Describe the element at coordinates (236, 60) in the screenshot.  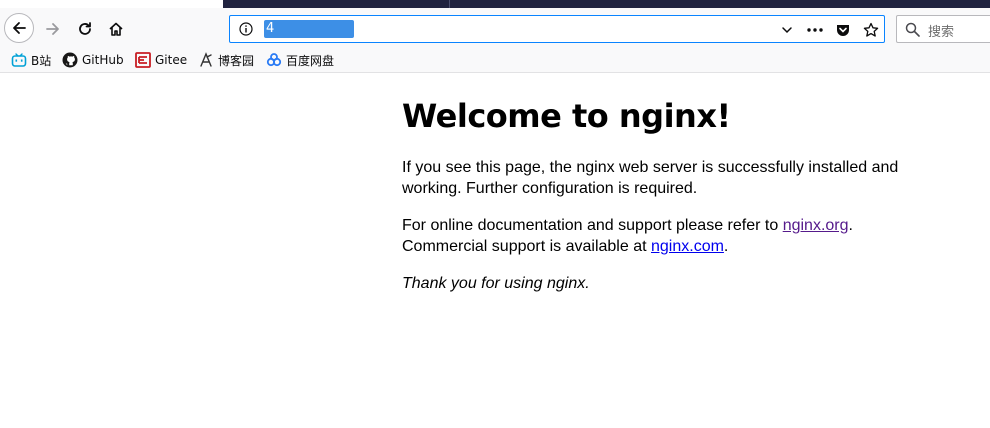
I see `bookmark-label: 博客园` at that location.